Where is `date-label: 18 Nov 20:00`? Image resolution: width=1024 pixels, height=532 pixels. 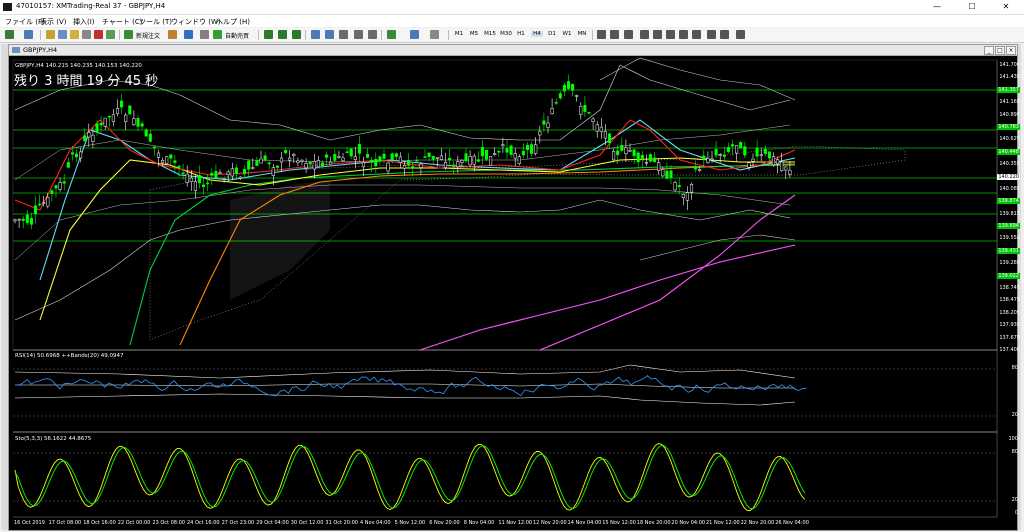 date-label: 18 Nov 20:00 is located at coordinates (653, 523).